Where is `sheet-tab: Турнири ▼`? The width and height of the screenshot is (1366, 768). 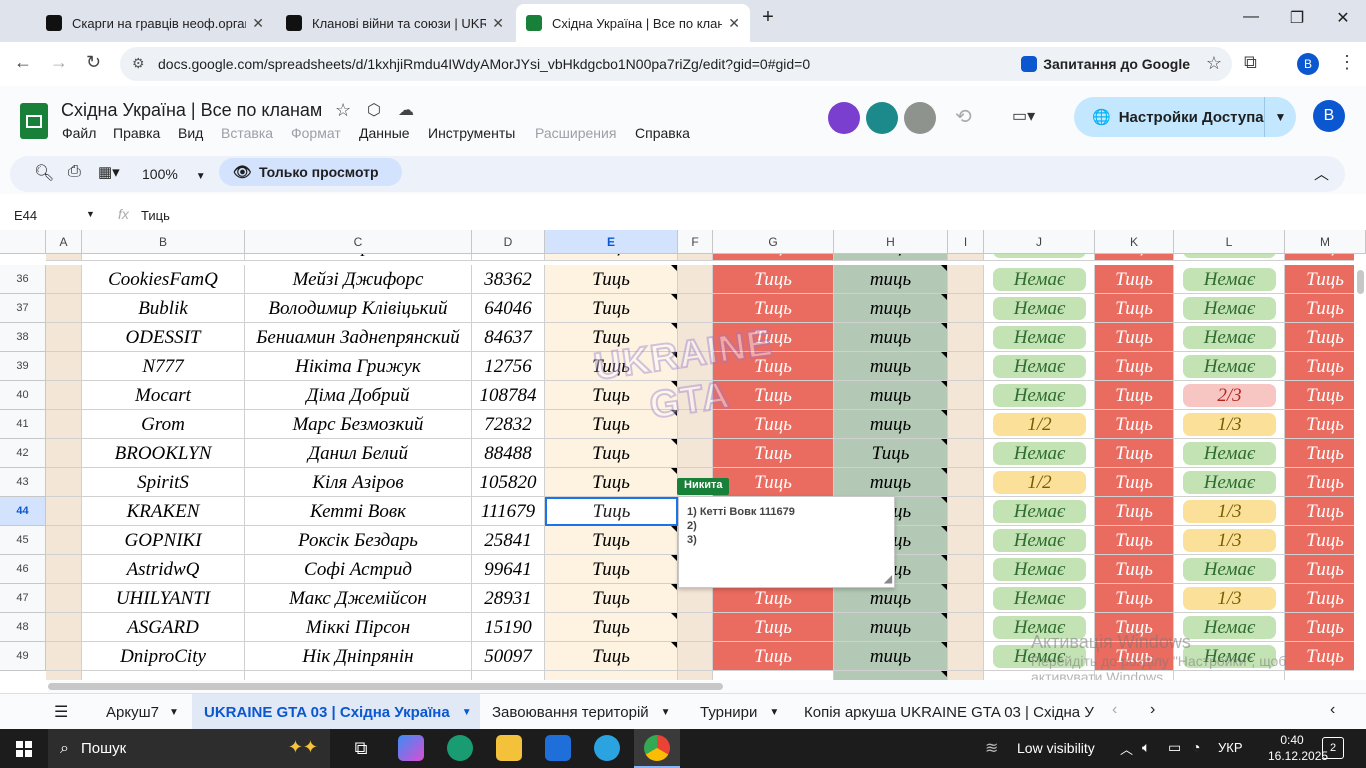
sheet-tab: Турнири ▼ is located at coordinates (740, 712).